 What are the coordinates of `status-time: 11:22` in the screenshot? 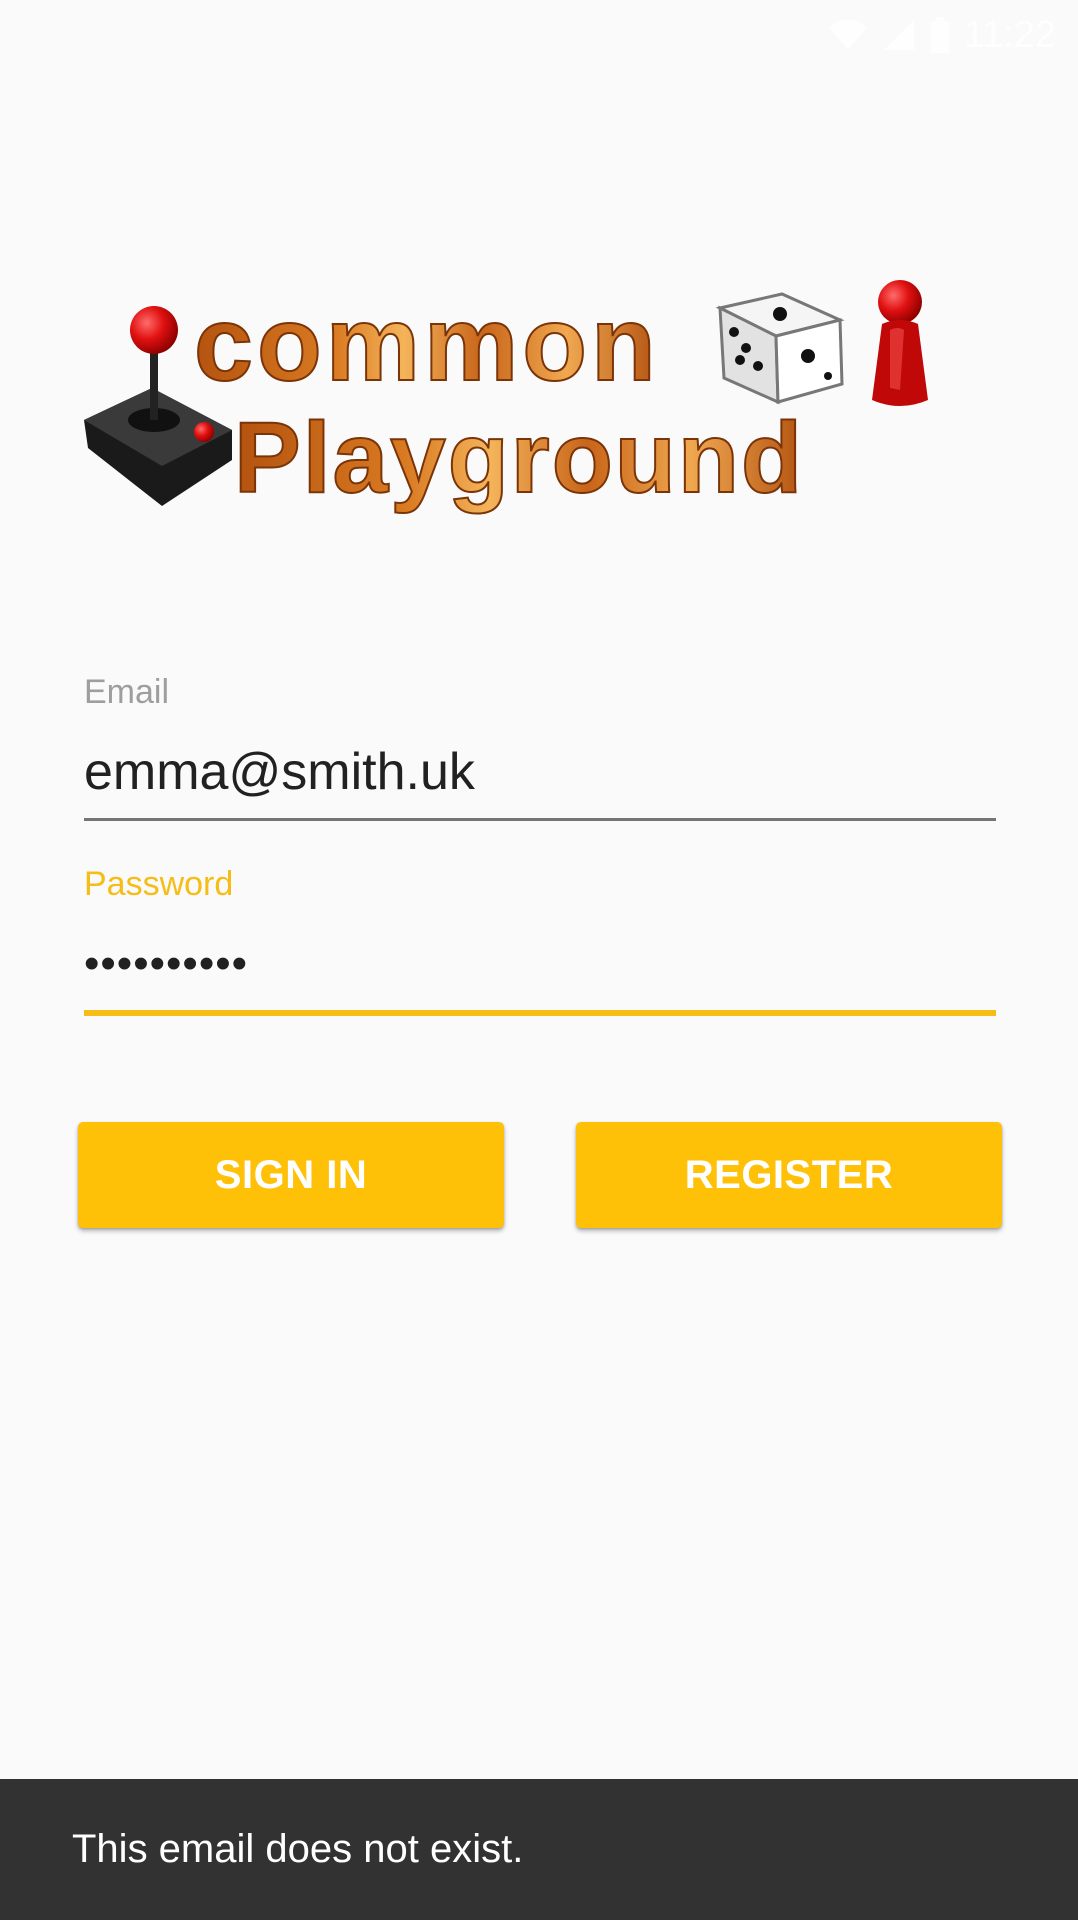 It's located at (1009, 34).